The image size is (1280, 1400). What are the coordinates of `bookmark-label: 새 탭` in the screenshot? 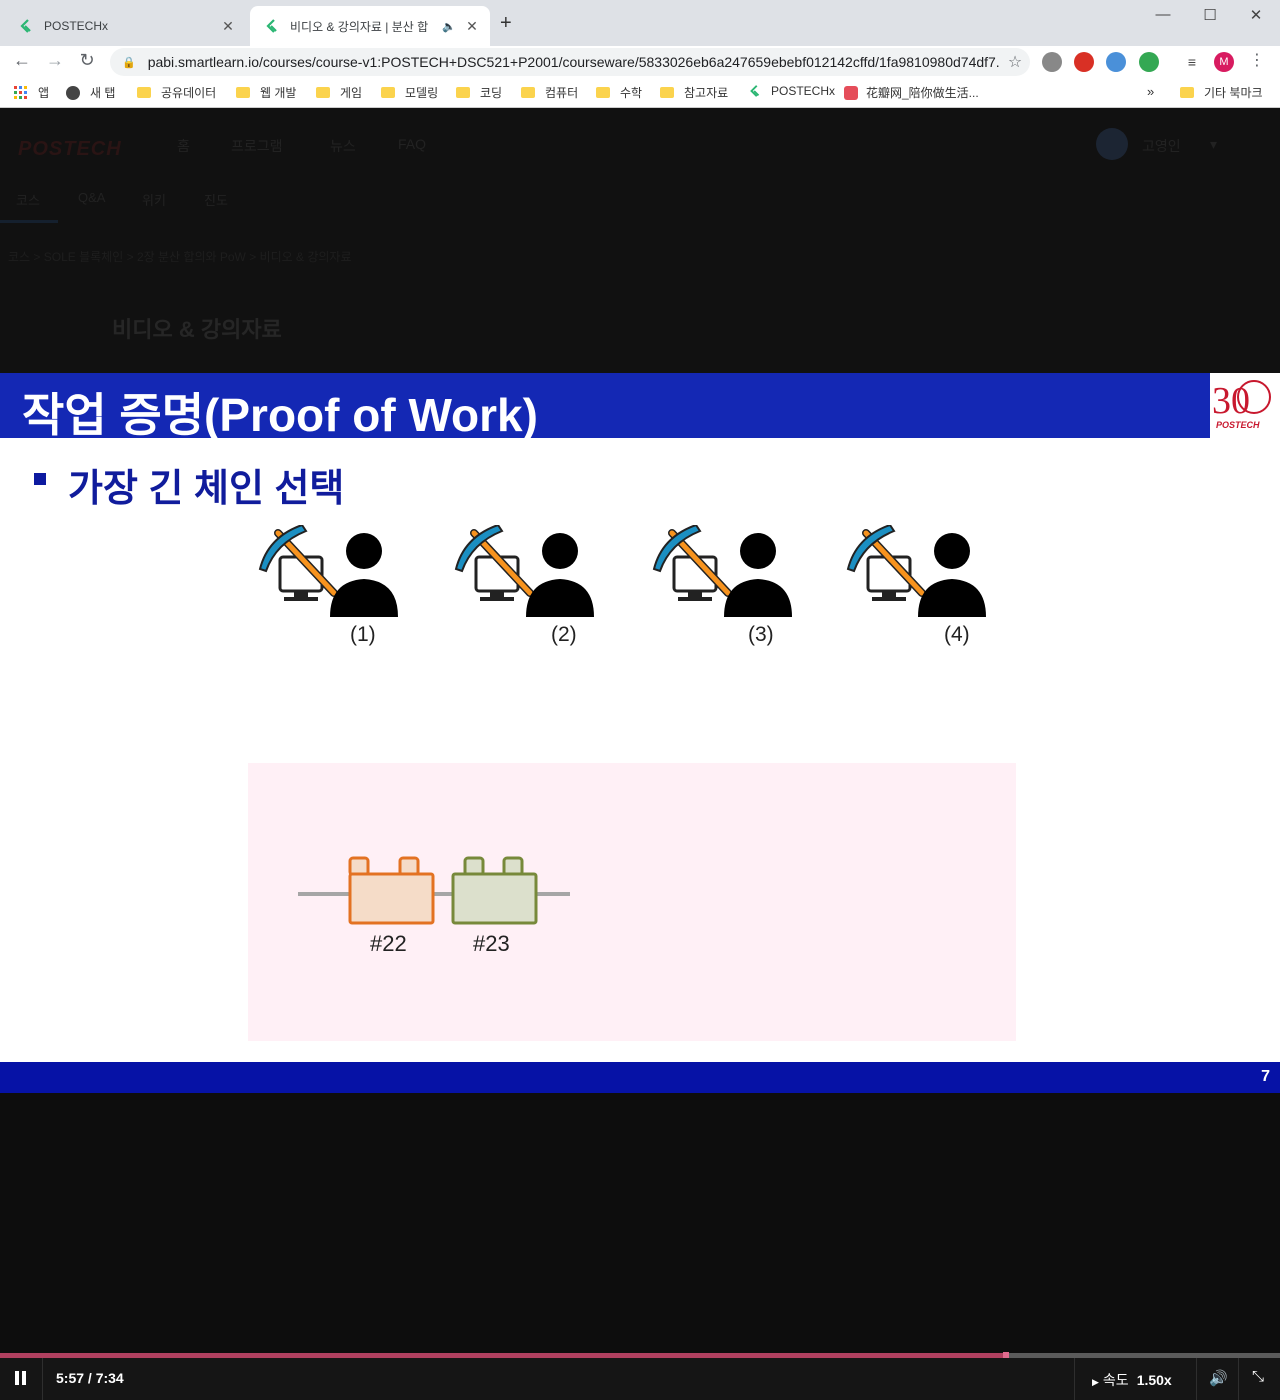 It's located at (103, 93).